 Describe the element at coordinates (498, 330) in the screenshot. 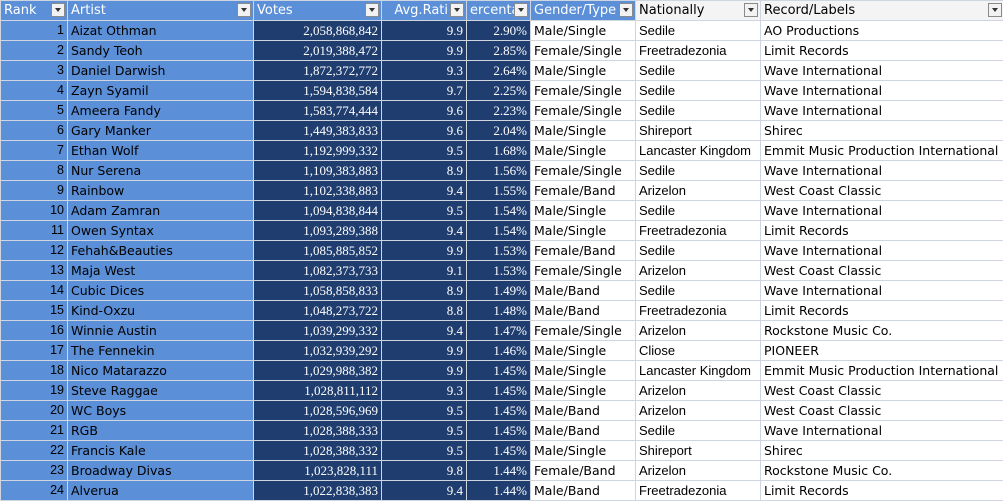

I see `cell-percentage: 1.47%` at that location.